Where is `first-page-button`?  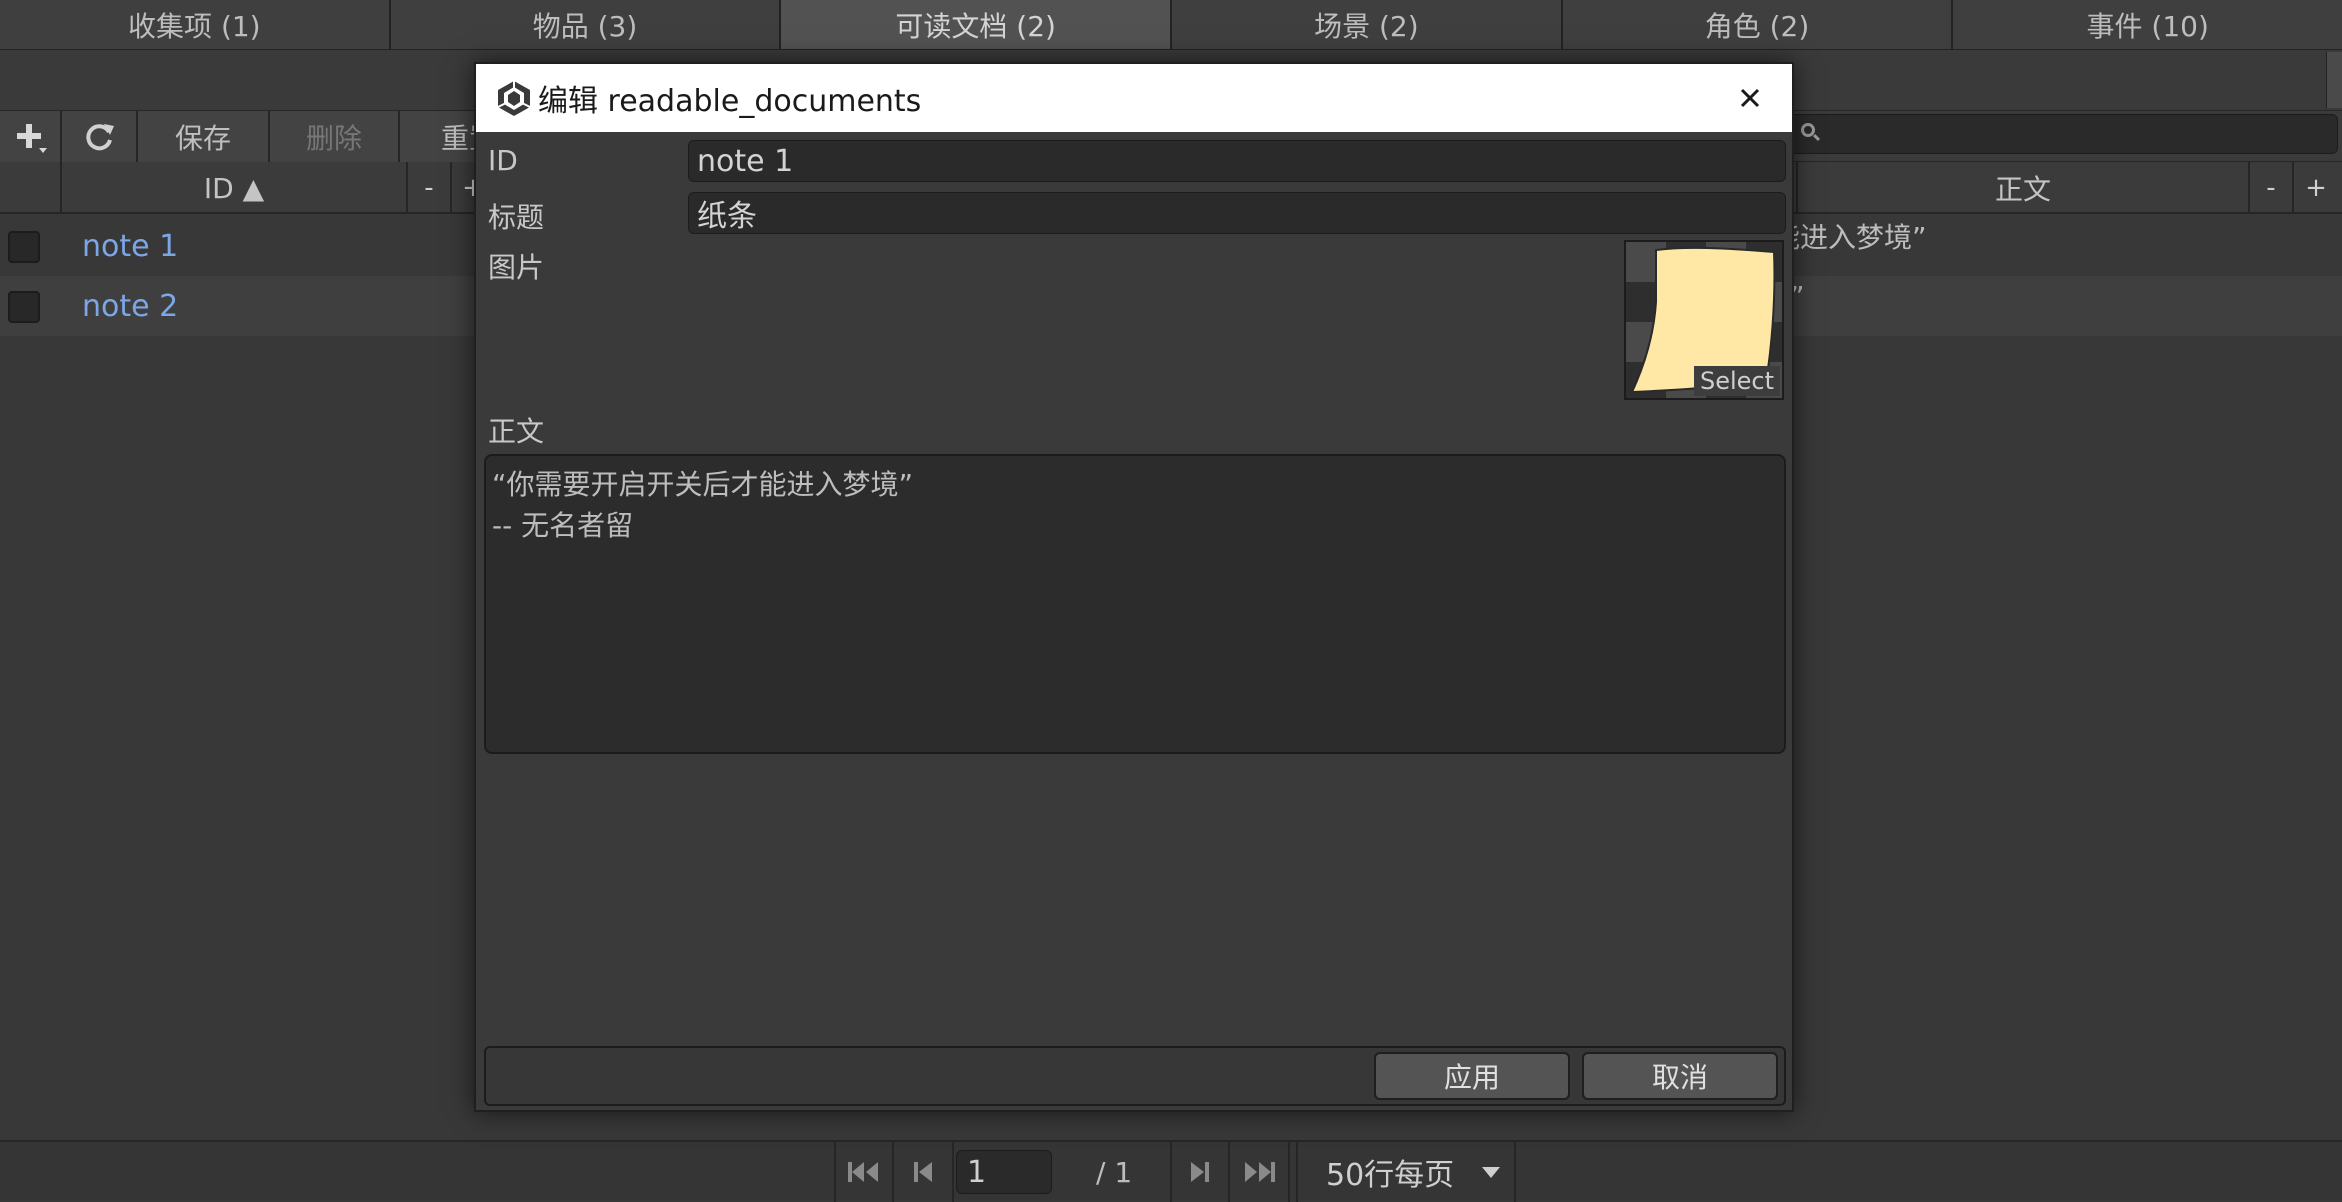
first-page-button is located at coordinates (864, 1172).